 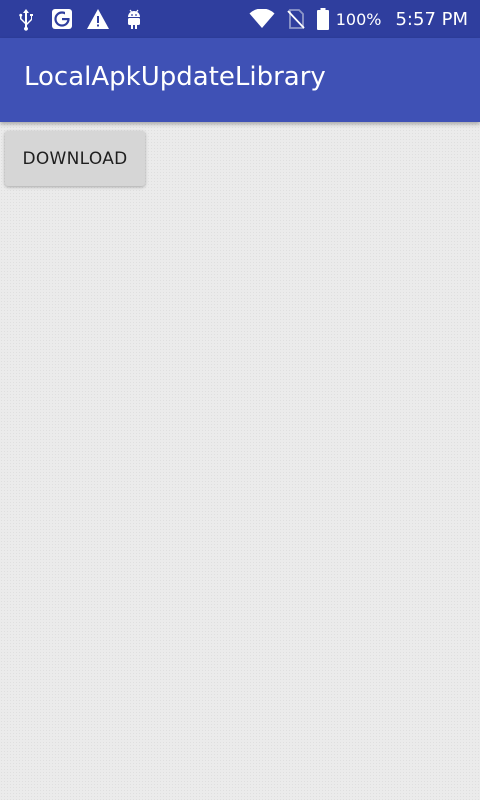 I want to click on app-title: LocalApkUpdateLibrary, so click(x=175, y=77).